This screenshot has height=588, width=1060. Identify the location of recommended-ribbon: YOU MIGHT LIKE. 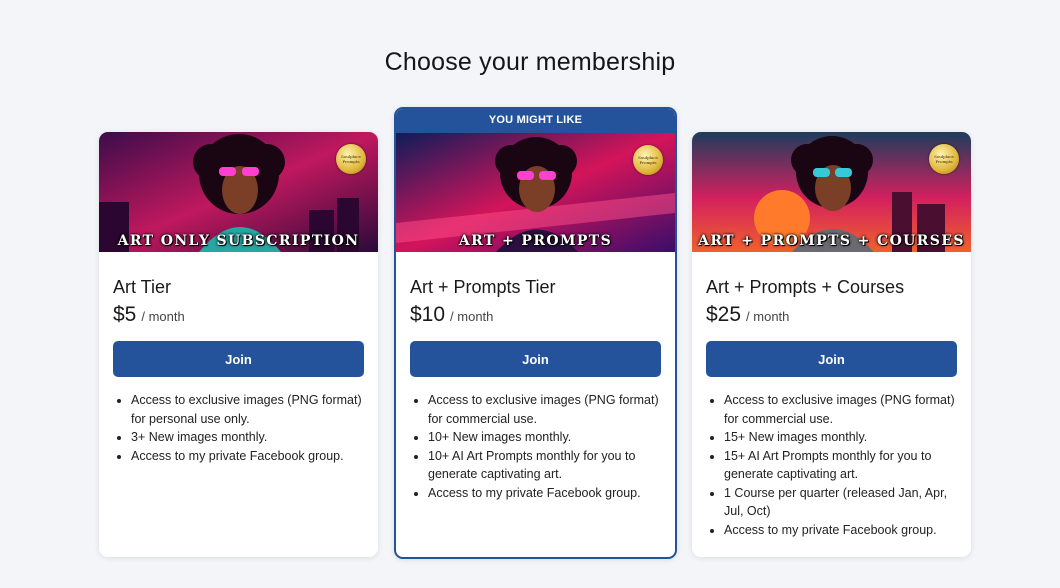
(535, 121).